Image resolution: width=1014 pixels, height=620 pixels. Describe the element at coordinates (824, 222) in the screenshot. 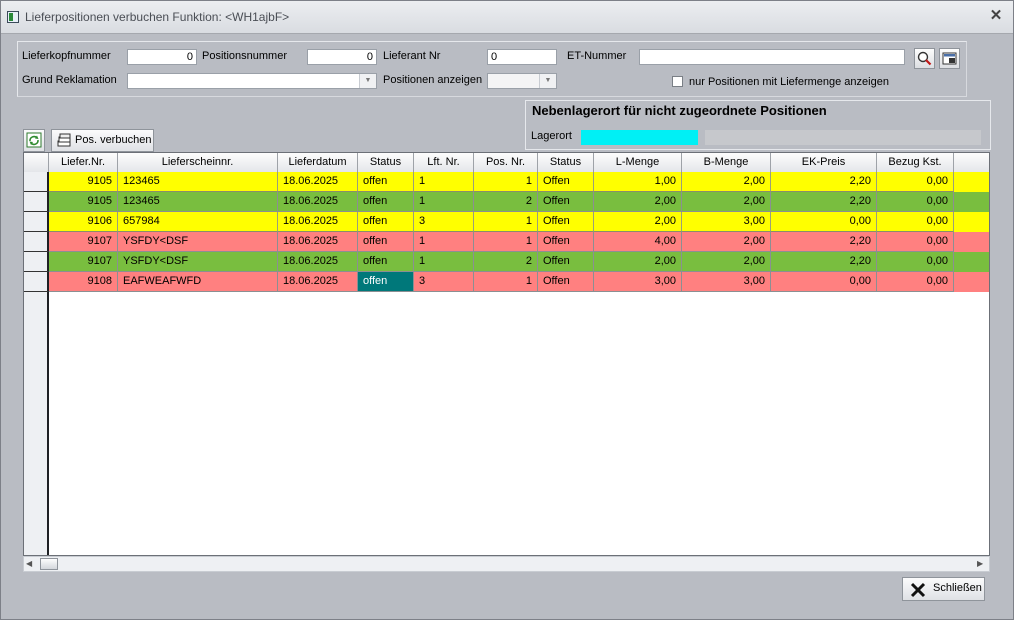

I see `cell-ek-preis: 0,00` at that location.